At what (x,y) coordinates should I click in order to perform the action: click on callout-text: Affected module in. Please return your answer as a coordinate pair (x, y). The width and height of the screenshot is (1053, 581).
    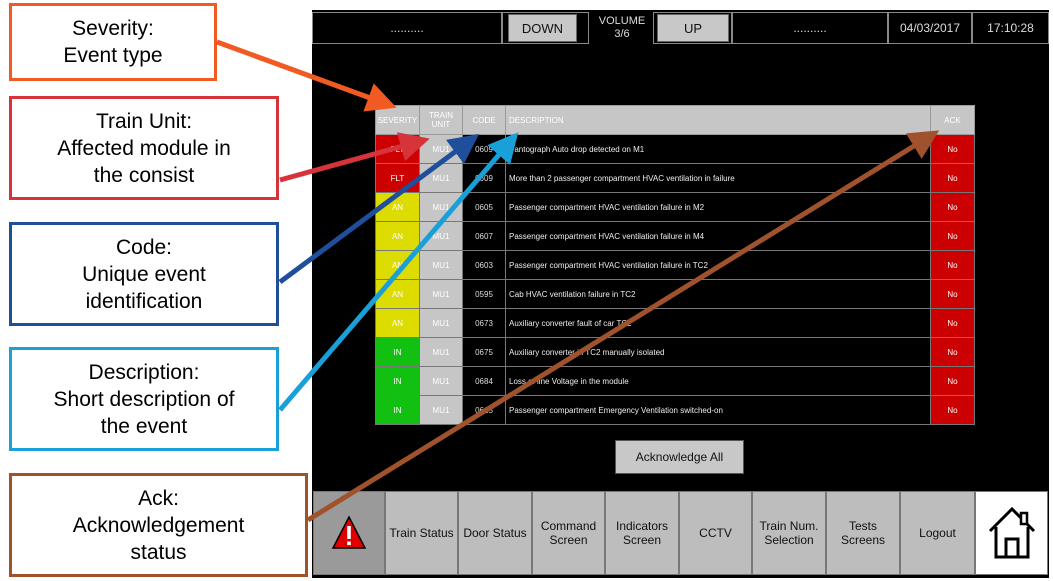
    Looking at the image, I should click on (144, 148).